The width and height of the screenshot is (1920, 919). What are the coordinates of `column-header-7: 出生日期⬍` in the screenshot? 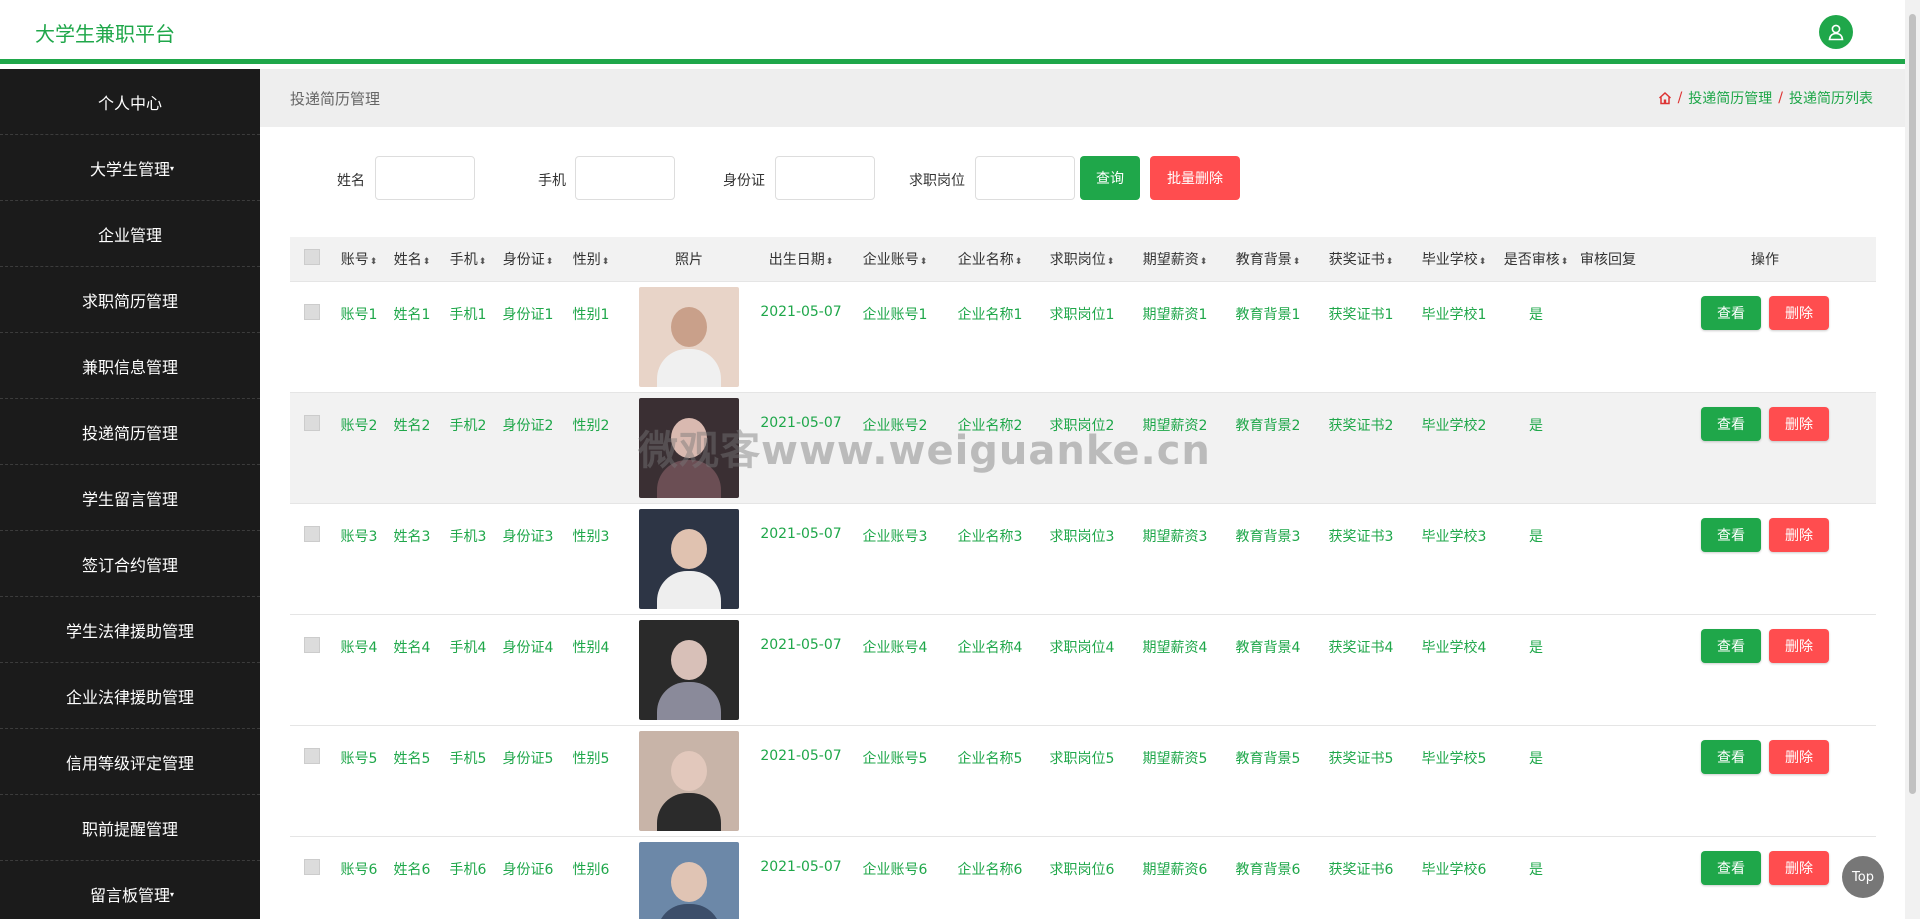 It's located at (801, 259).